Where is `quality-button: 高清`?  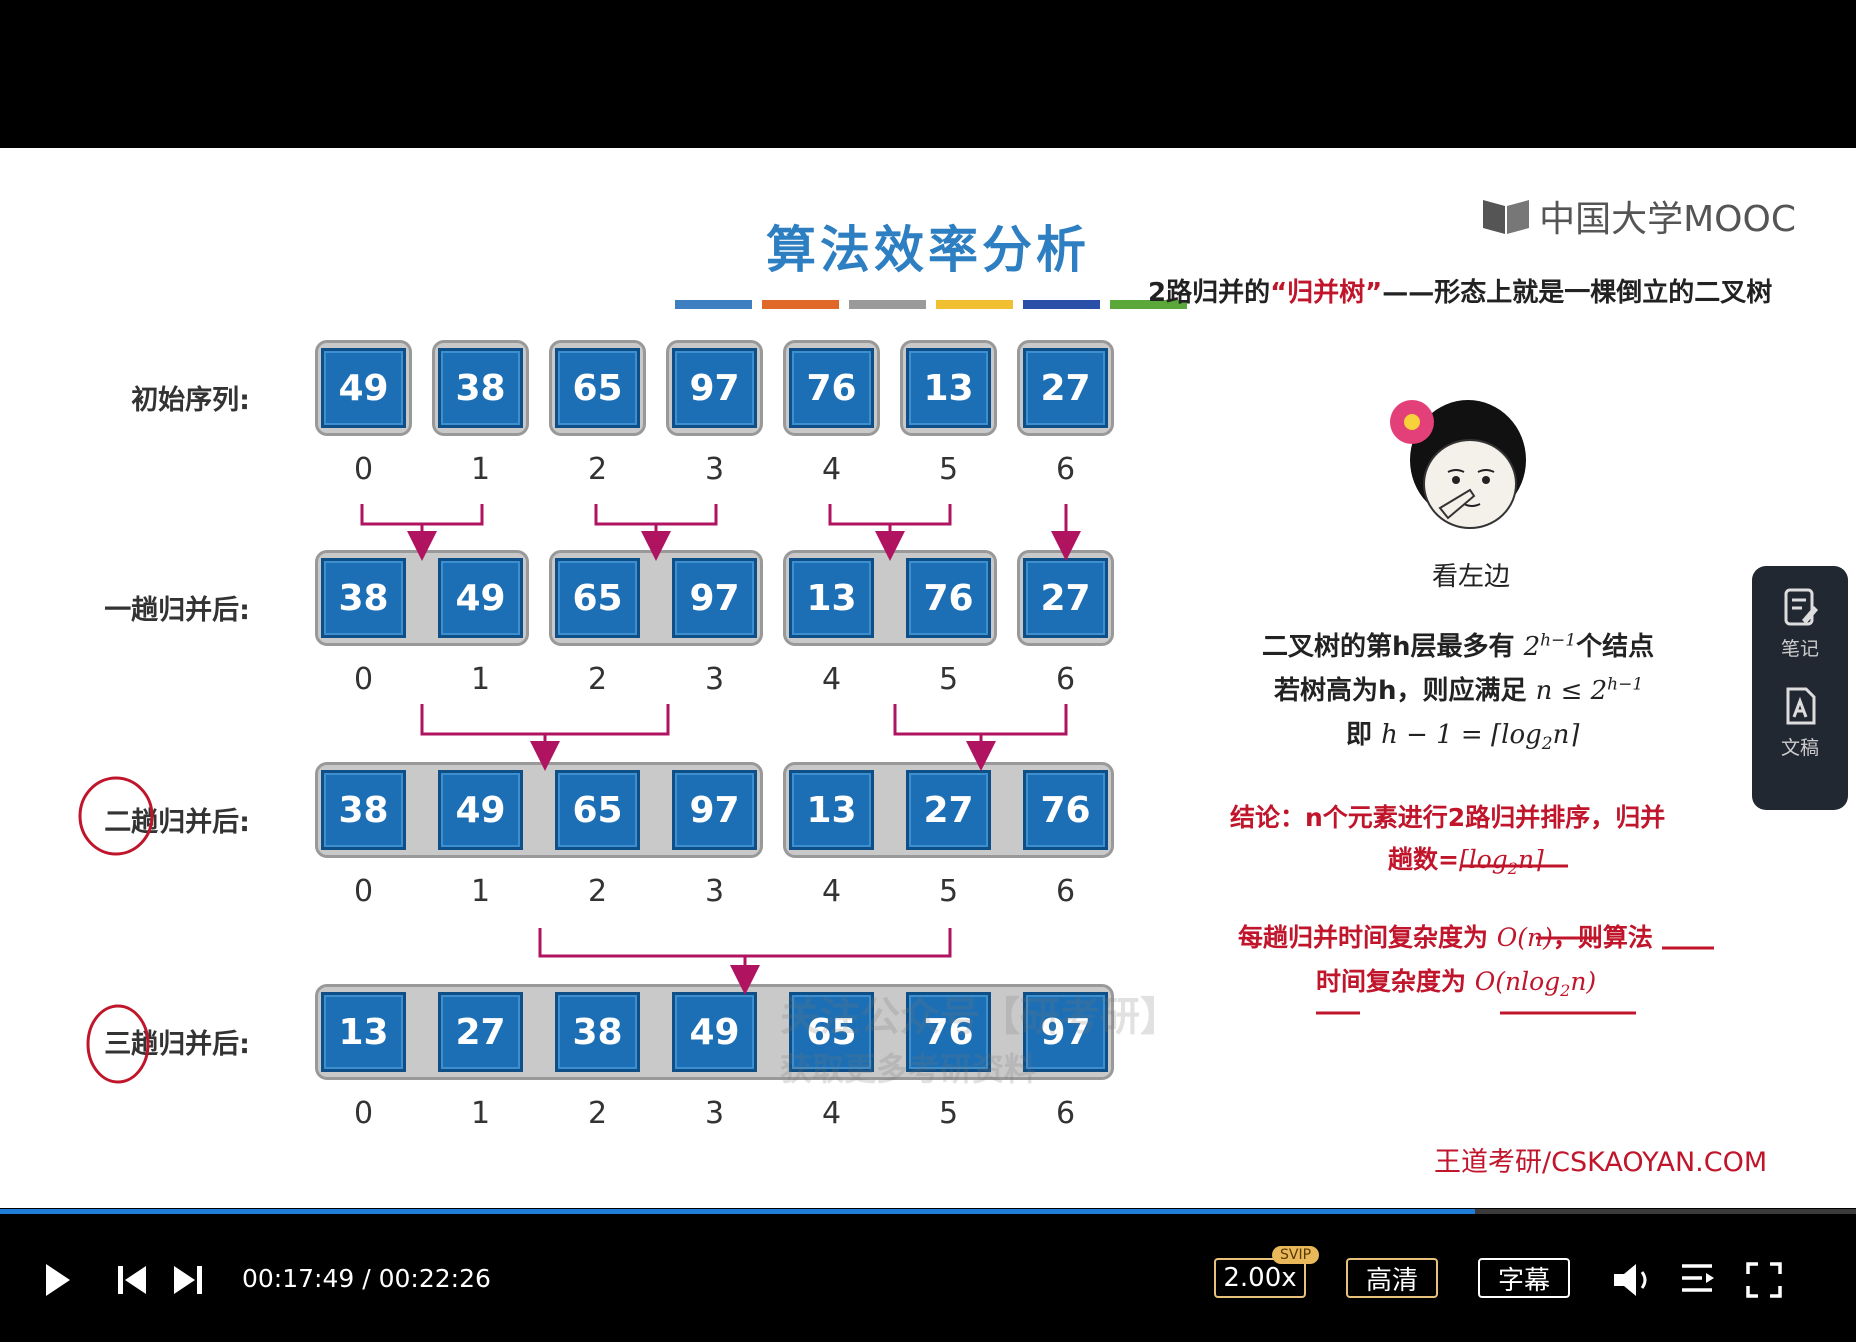
quality-button: 高清 is located at coordinates (1392, 1278).